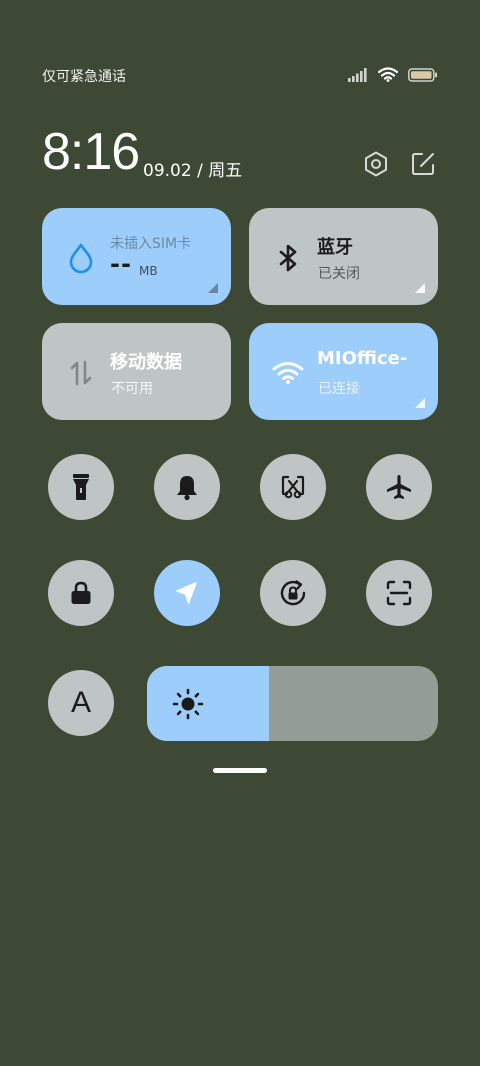  I want to click on flashlight-toggle, so click(81, 487).